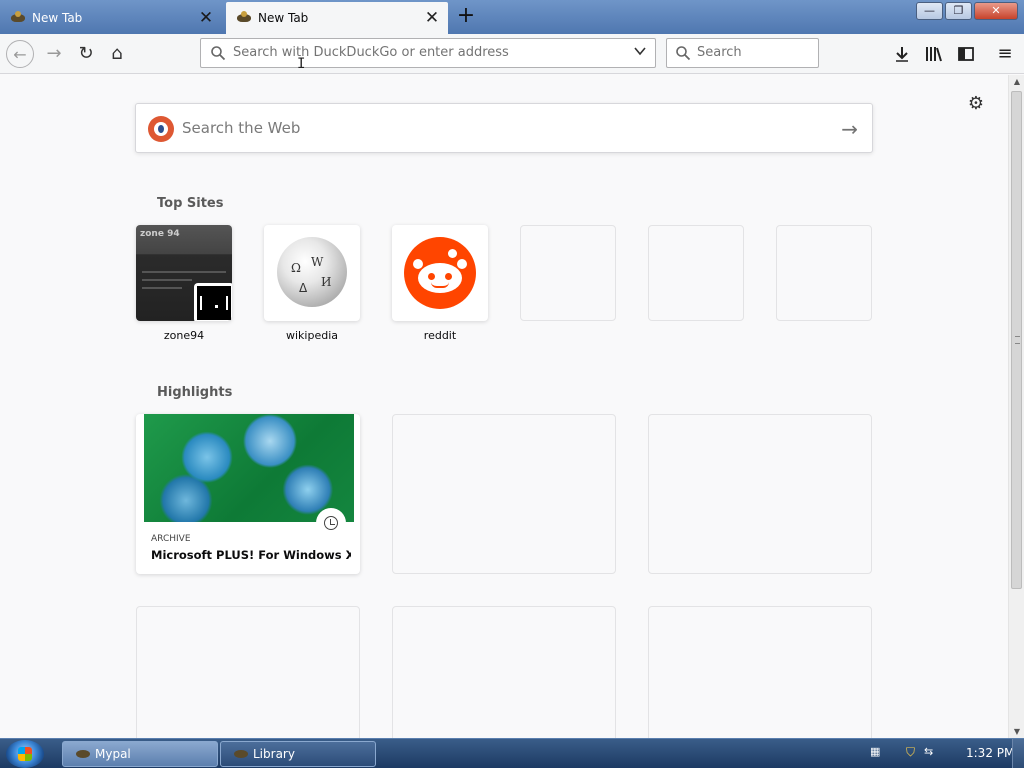  I want to click on address-bar, so click(428, 53).